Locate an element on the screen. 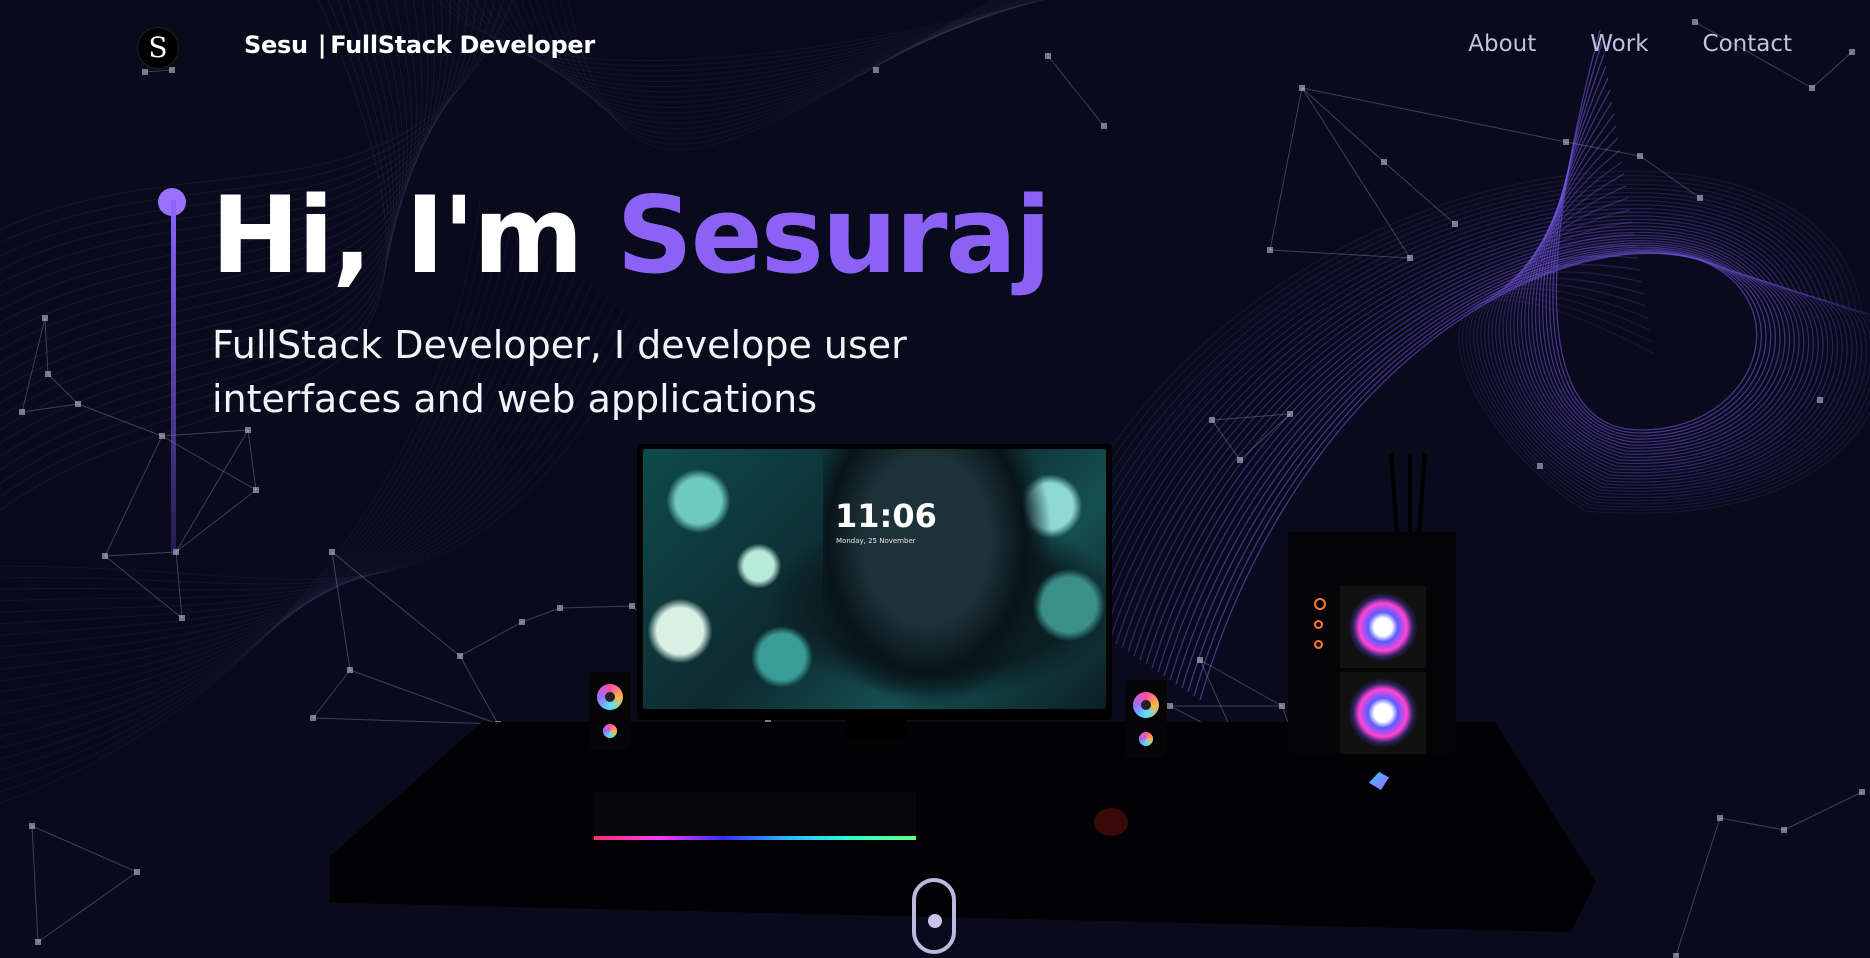 The image size is (1870, 958). accent-line is located at coordinates (173, 377).